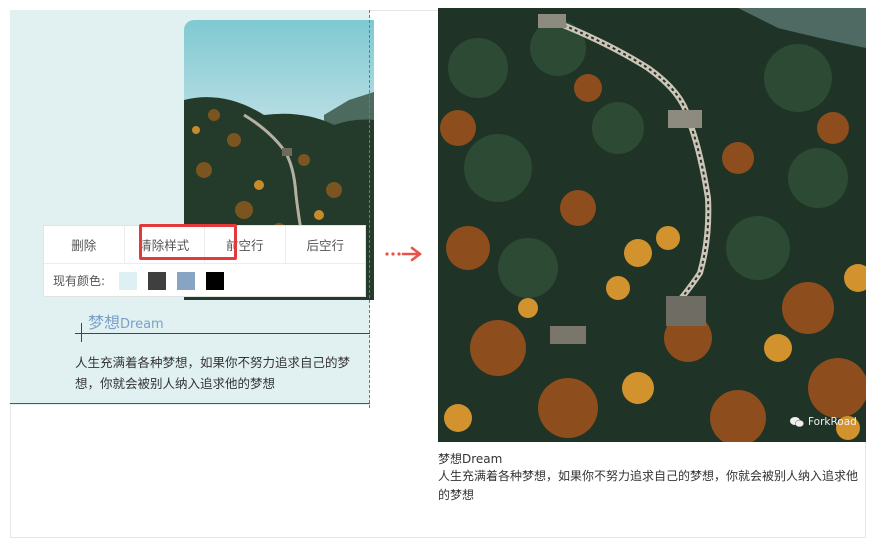 Image resolution: width=876 pixels, height=550 pixels. Describe the element at coordinates (326, 244) in the screenshot. I see `insert-line-after-button: 后空行` at that location.